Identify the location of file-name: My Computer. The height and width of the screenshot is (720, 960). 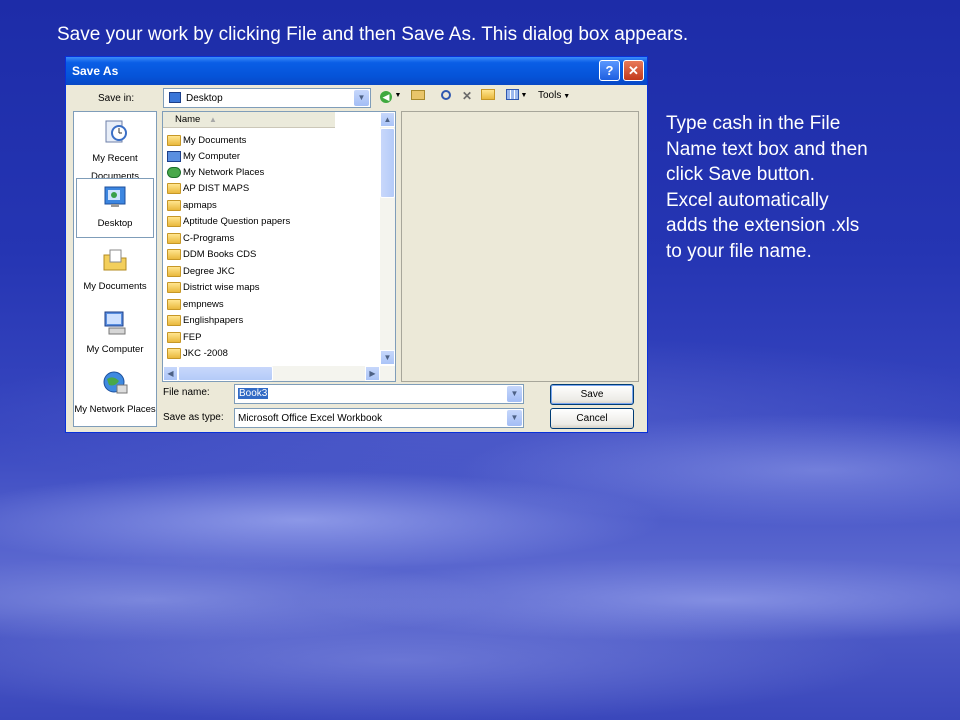
(212, 156).